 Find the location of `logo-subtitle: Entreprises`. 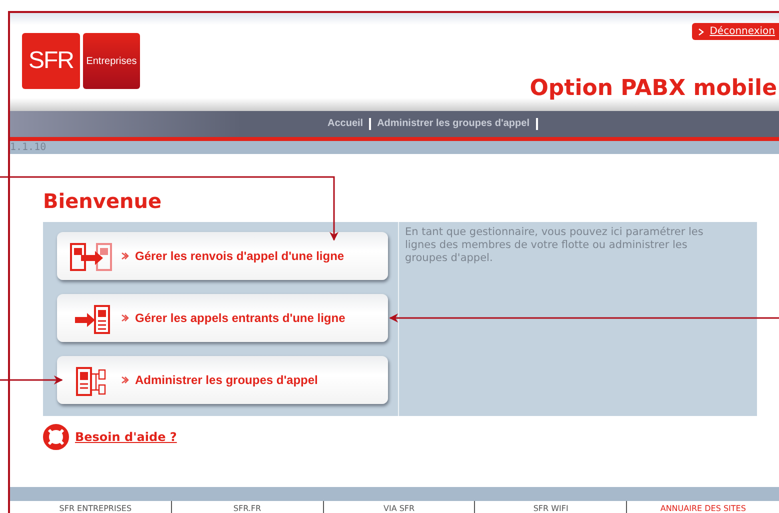

logo-subtitle: Entreprises is located at coordinates (111, 61).